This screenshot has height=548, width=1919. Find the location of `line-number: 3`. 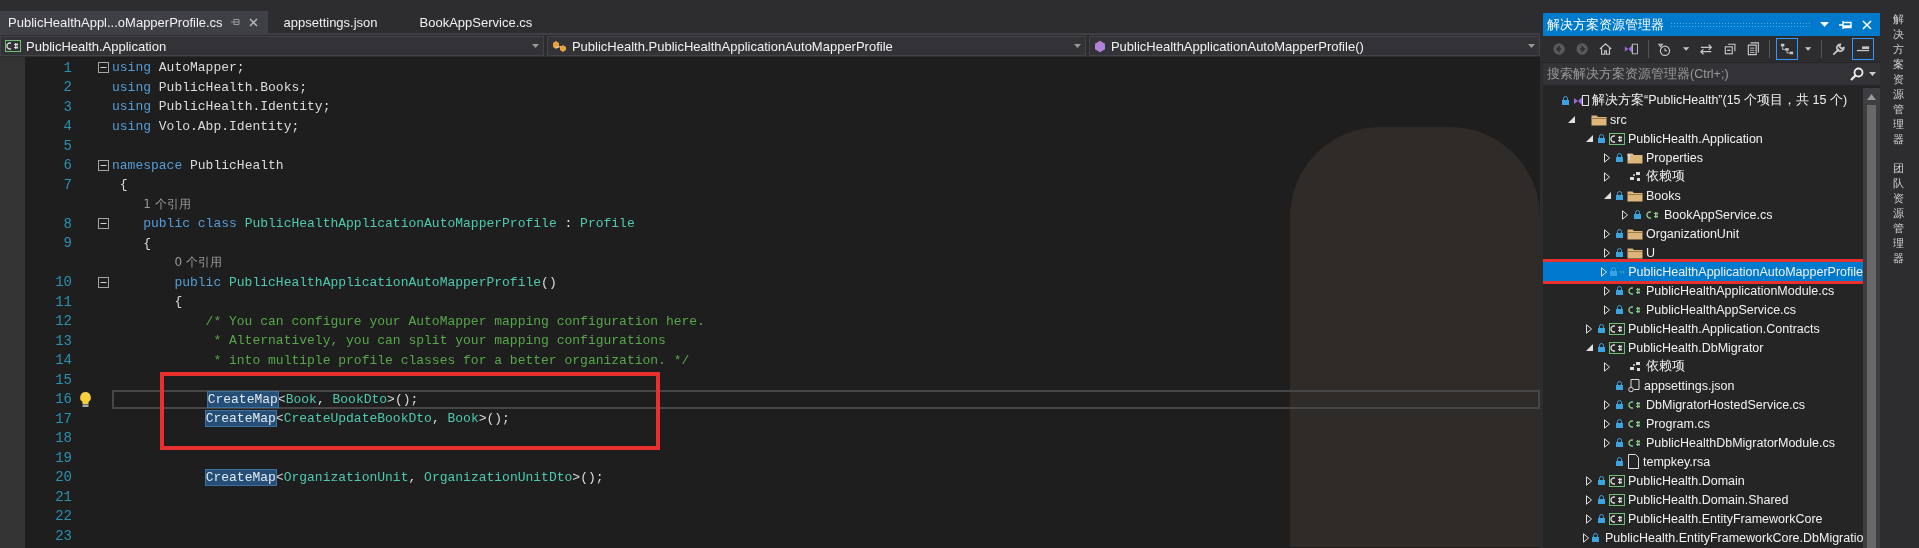

line-number: 3 is located at coordinates (67, 106).